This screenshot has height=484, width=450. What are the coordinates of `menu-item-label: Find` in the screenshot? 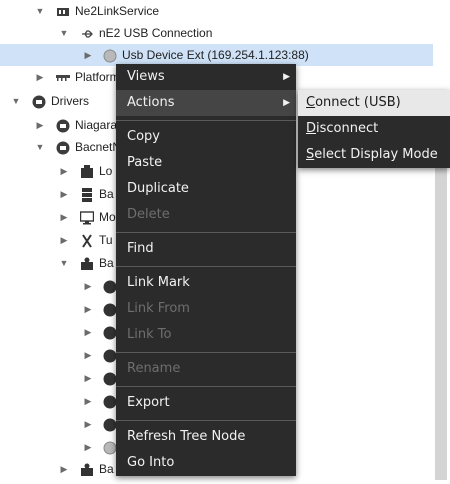 It's located at (140, 248).